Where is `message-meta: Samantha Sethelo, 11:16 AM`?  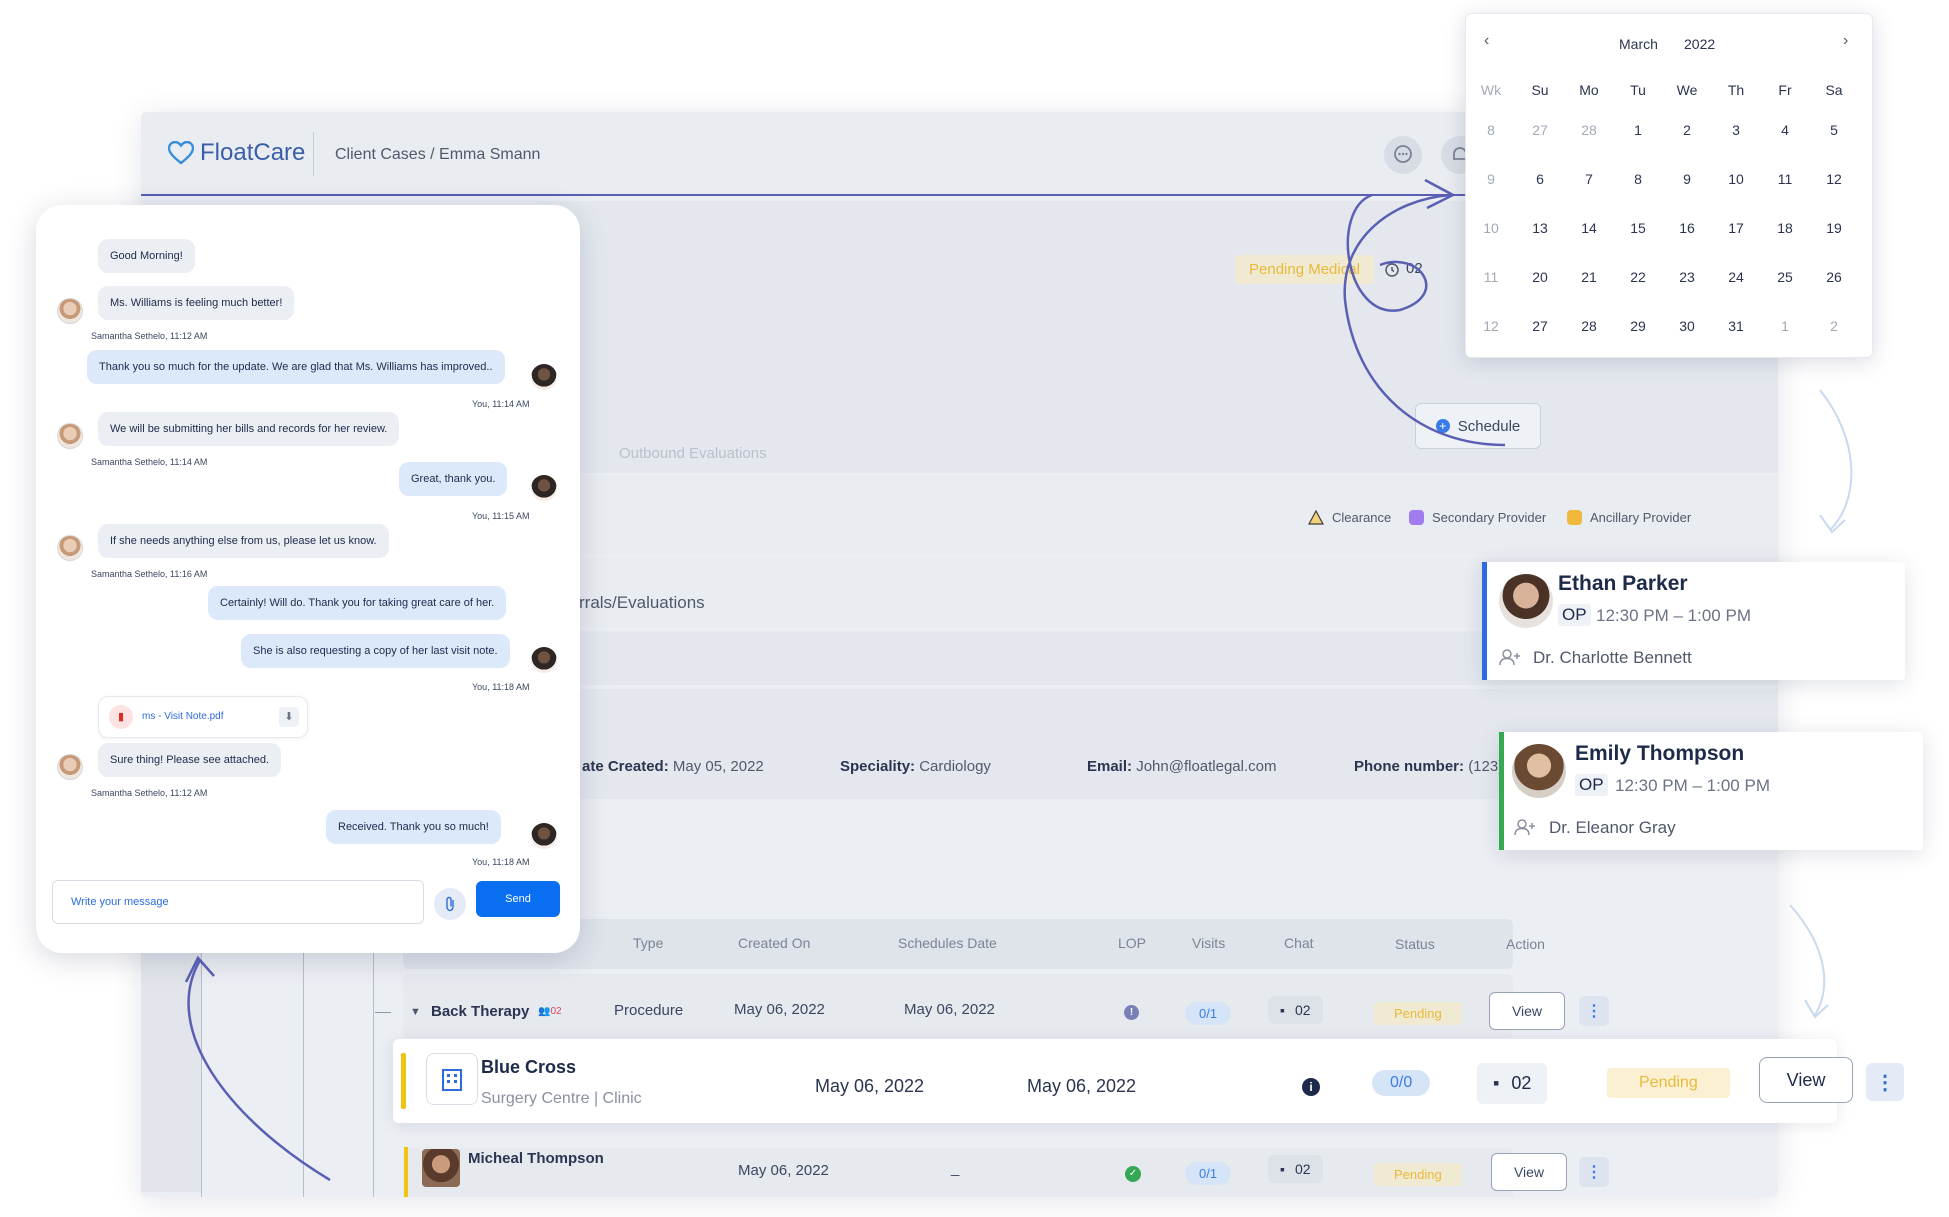
message-meta: Samantha Sethelo, 11:16 AM is located at coordinates (149, 574).